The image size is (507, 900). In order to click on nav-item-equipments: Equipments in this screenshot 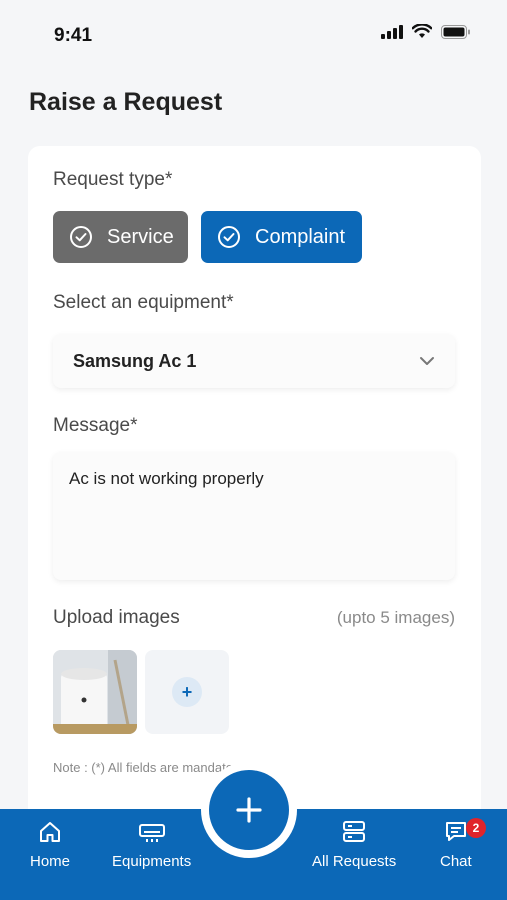, I will do `click(151, 845)`.